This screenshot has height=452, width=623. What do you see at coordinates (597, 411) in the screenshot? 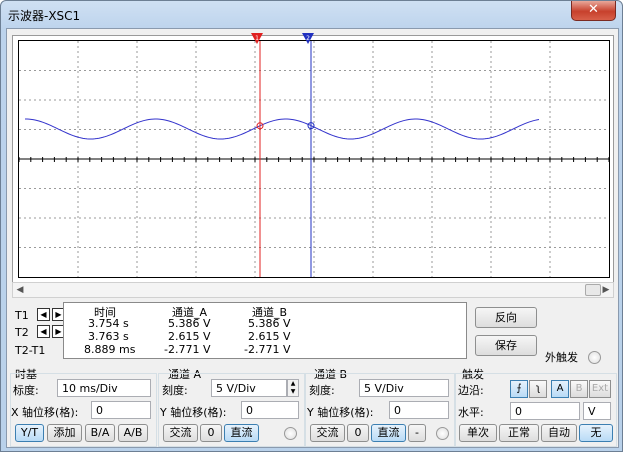
I see `trigger-level-unit: V` at bounding box center [597, 411].